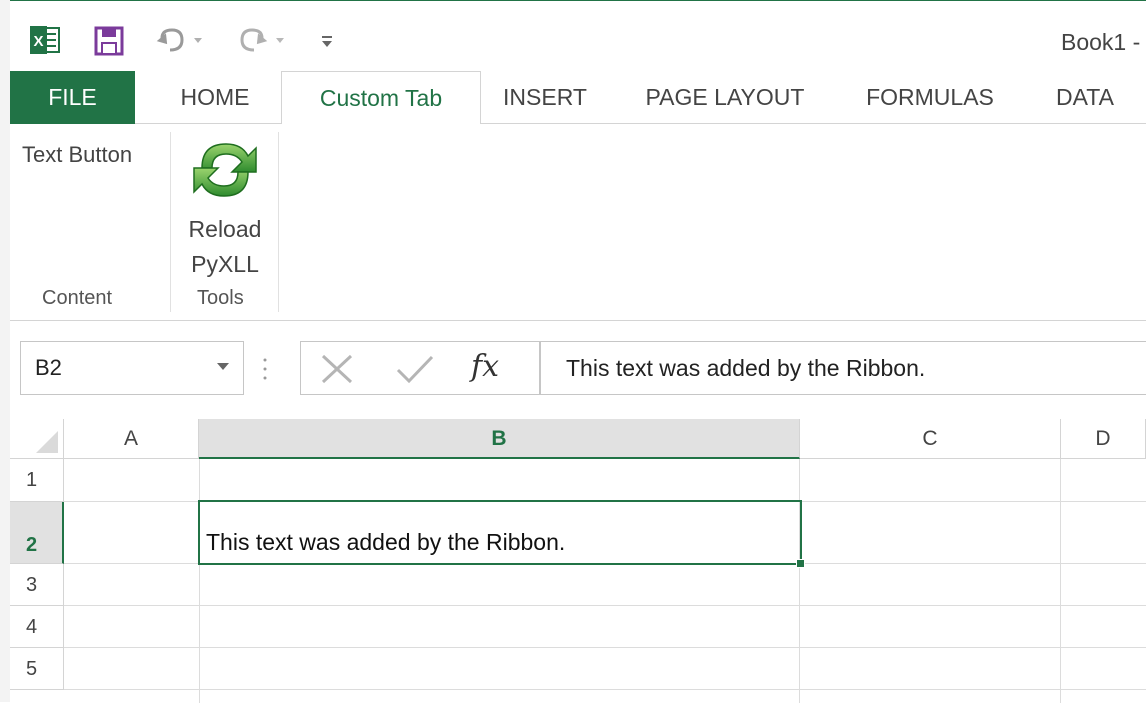 The width and height of the screenshot is (1146, 703). Describe the element at coordinates (225, 247) in the screenshot. I see `reload-pyxll-button: Reload PyXLL` at that location.